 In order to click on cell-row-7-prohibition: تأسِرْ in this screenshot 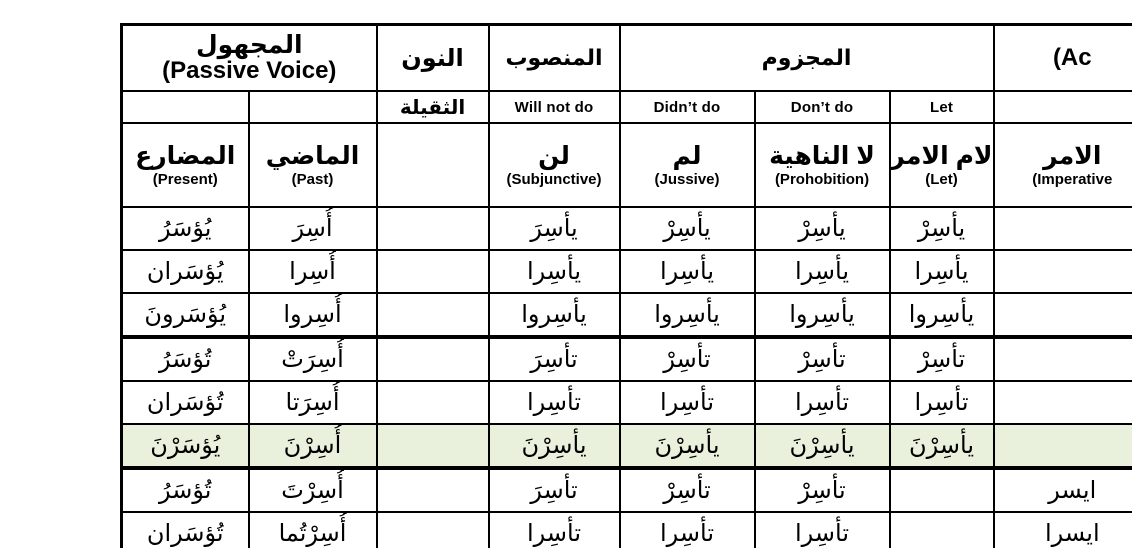, I will do `click(822, 490)`.